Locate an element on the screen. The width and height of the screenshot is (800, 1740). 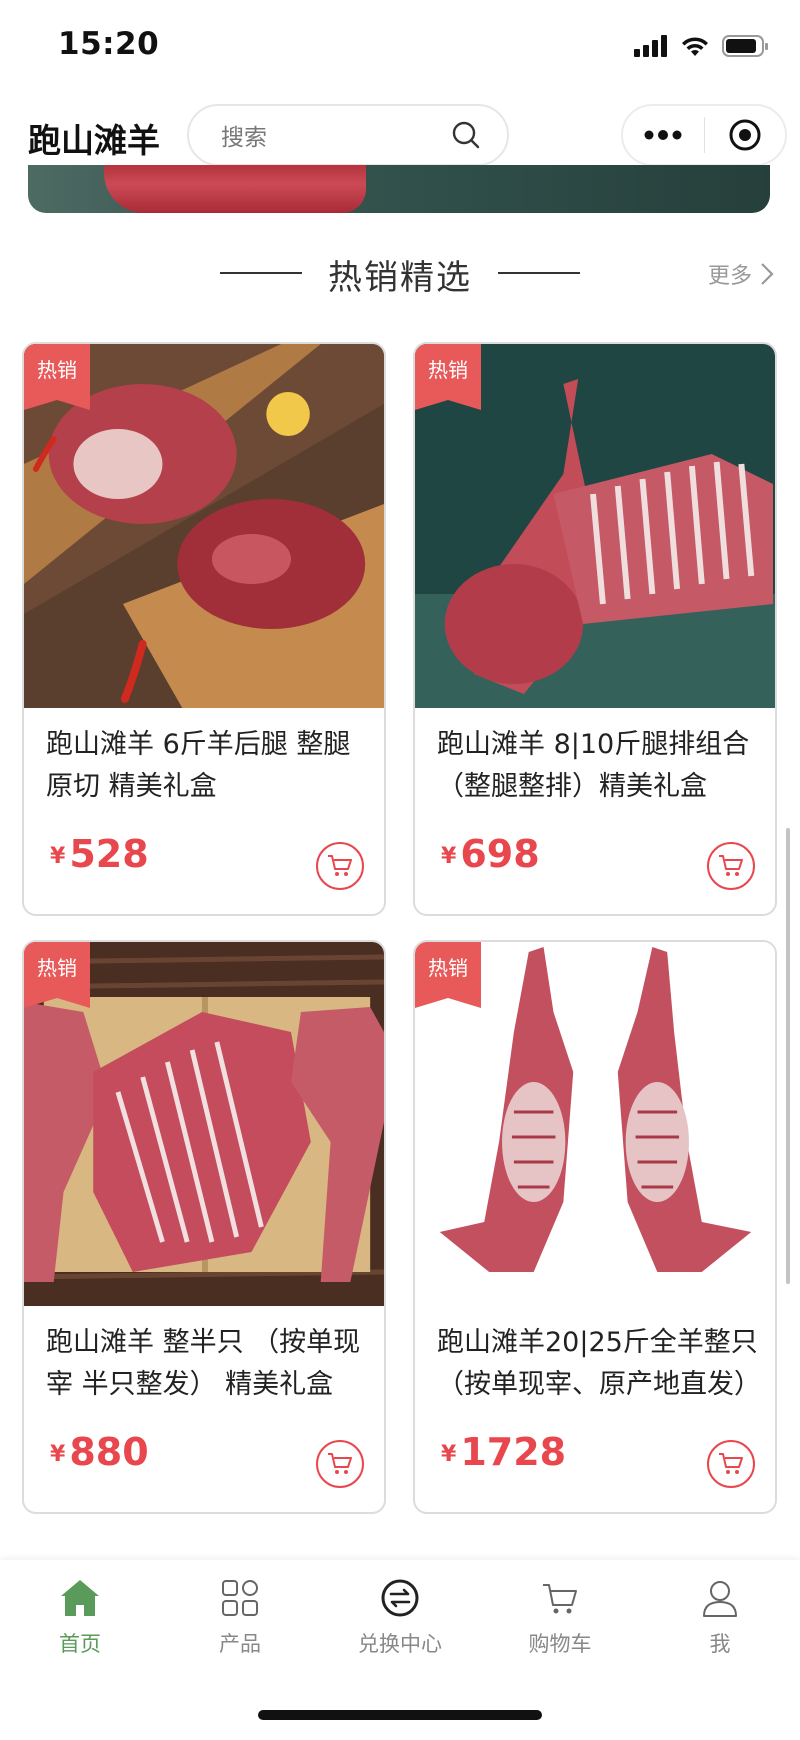
search-placeholder: 搜索 is located at coordinates (244, 138).